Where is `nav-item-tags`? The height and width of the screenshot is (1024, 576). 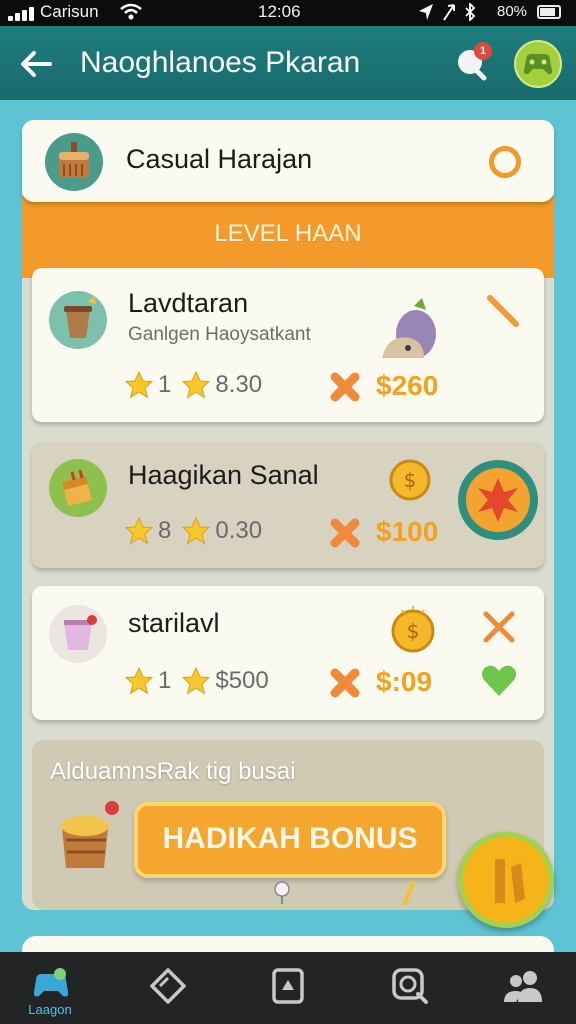 nav-item-tags is located at coordinates (168, 988).